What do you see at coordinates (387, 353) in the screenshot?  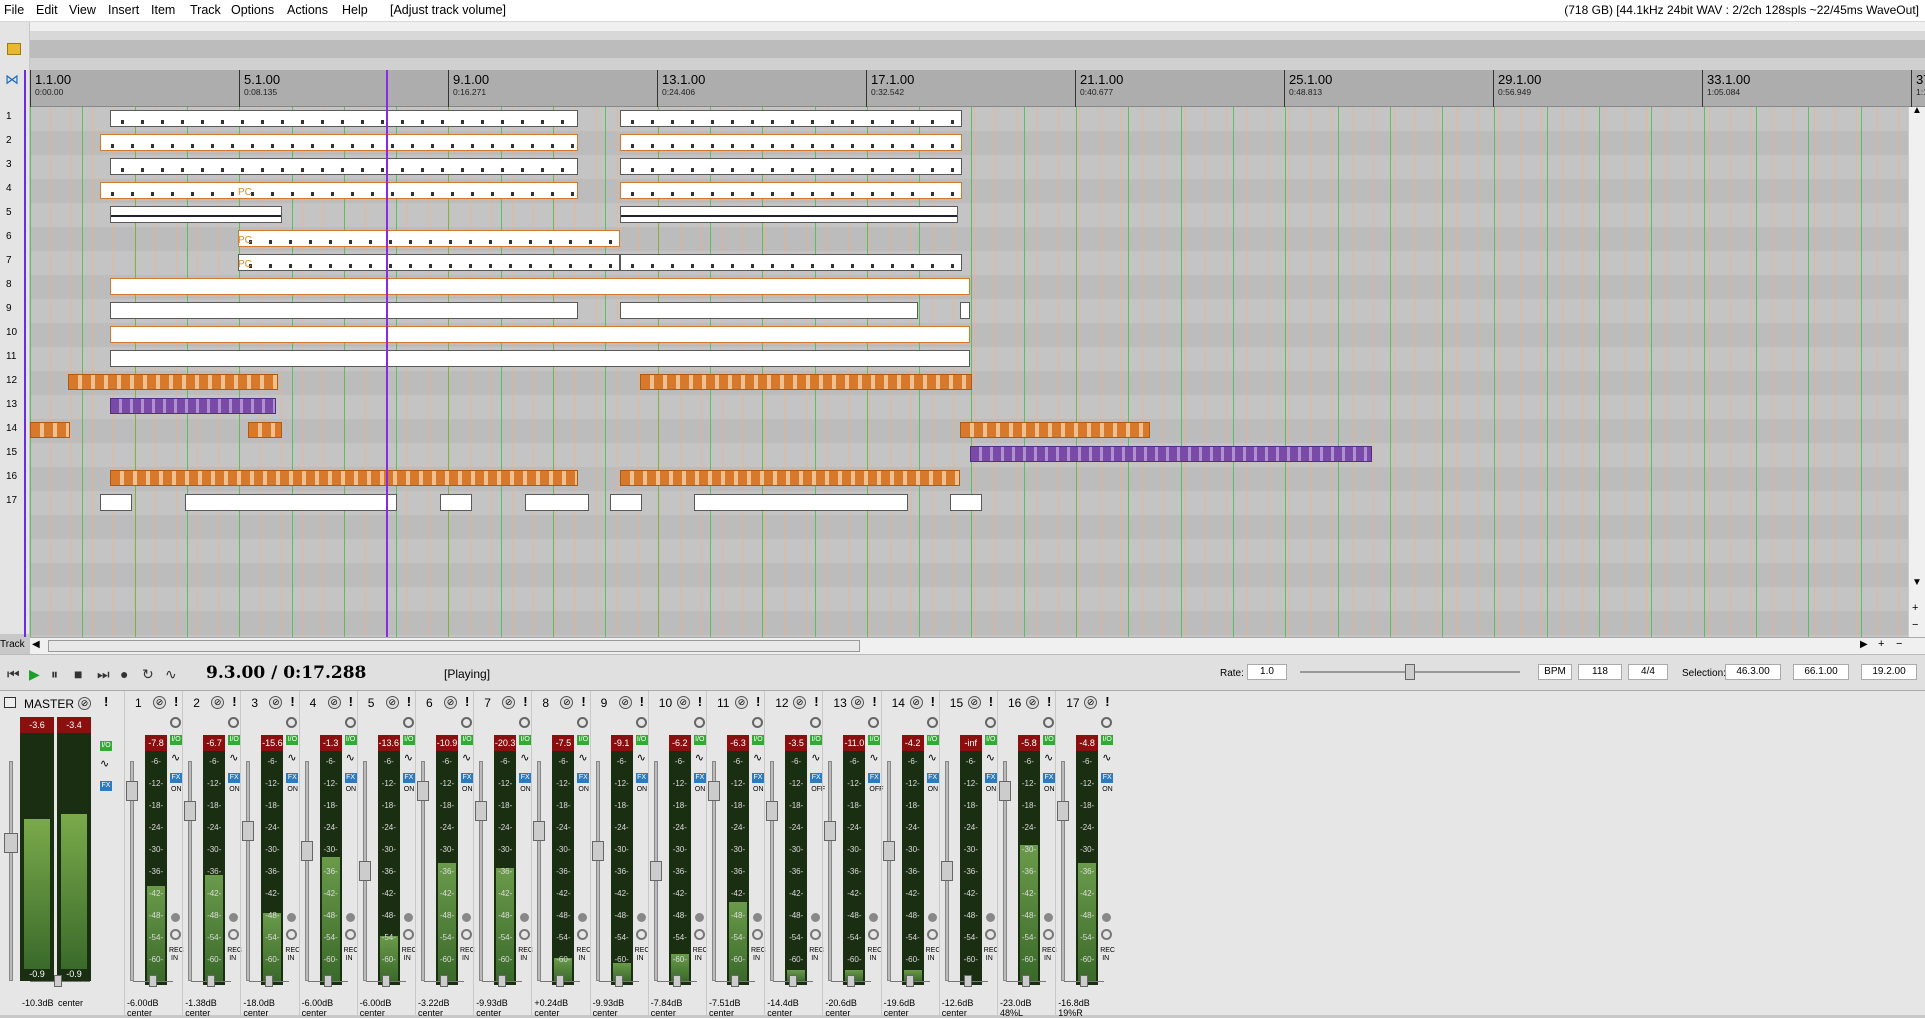 I see `playhead-cursor` at bounding box center [387, 353].